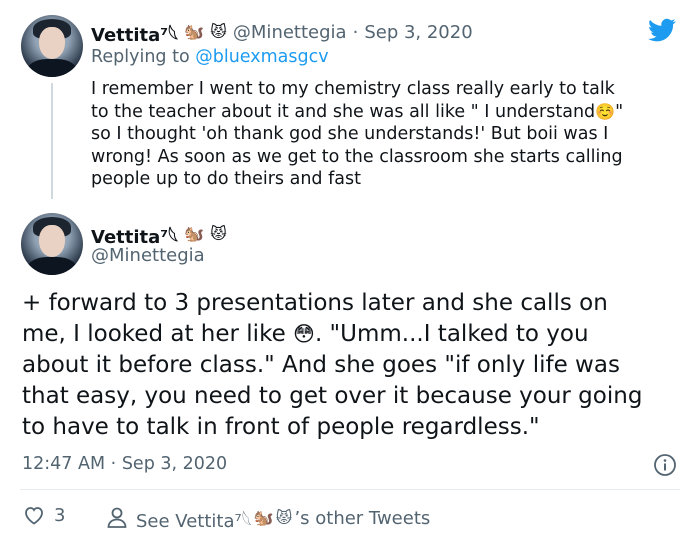  What do you see at coordinates (362, 518) in the screenshot?
I see `see-suffix: ’s other Tweets` at bounding box center [362, 518].